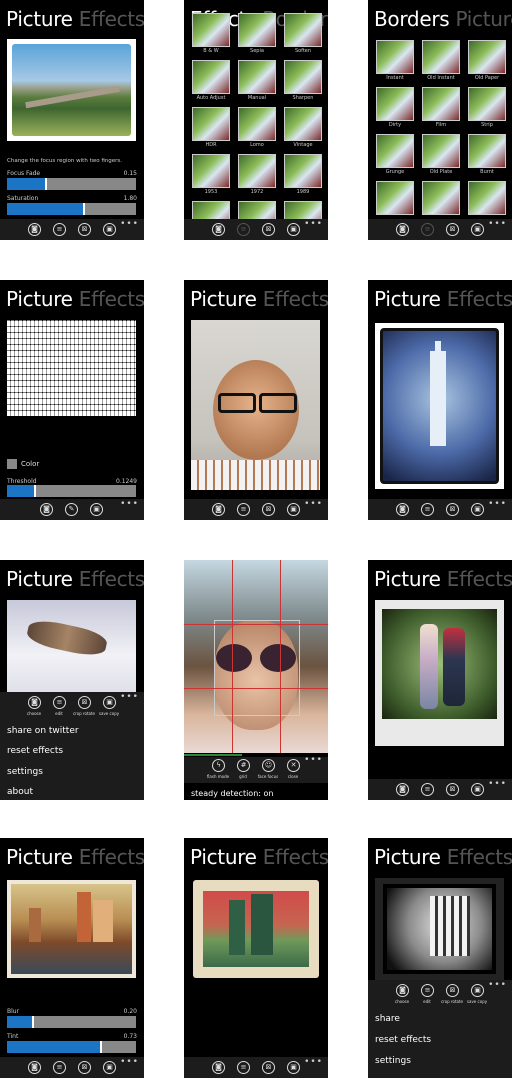 The image size is (512, 1078). Describe the element at coordinates (257, 127) in the screenshot. I see `effect-thumbnail: Lomo` at that location.